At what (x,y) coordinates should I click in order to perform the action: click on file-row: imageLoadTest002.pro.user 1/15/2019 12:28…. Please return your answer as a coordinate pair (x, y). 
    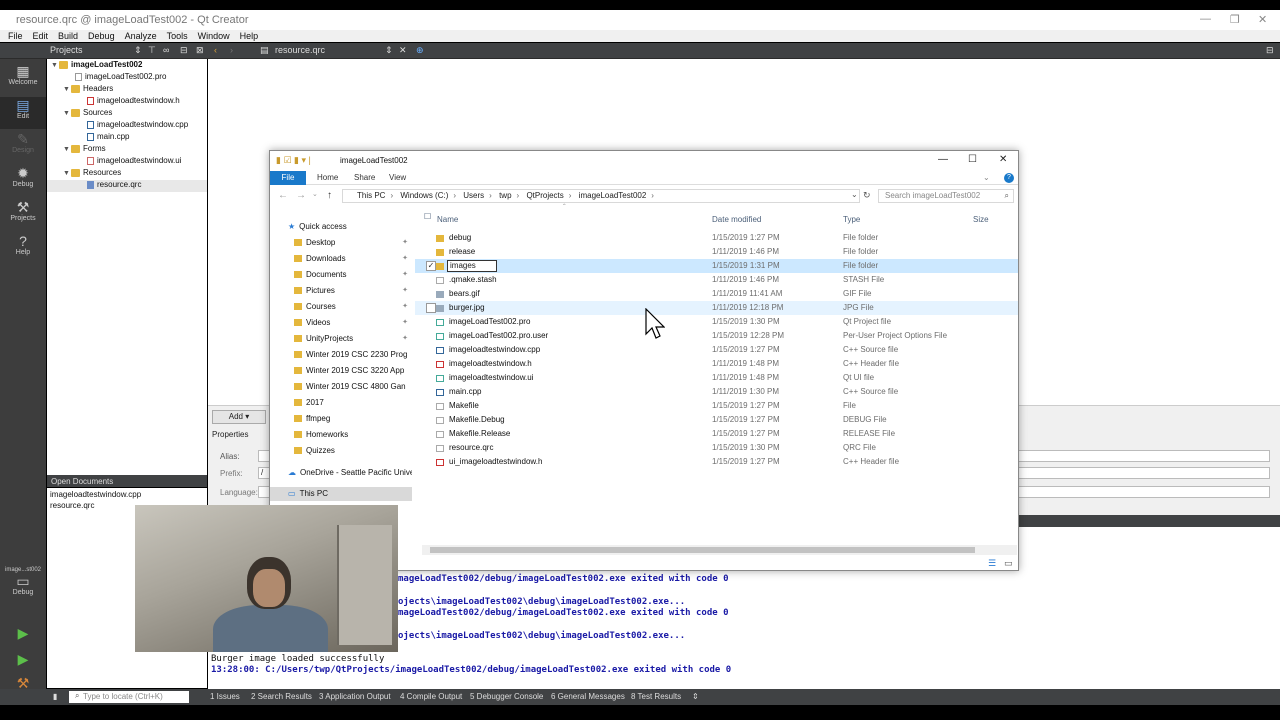
    Looking at the image, I should click on (716, 336).